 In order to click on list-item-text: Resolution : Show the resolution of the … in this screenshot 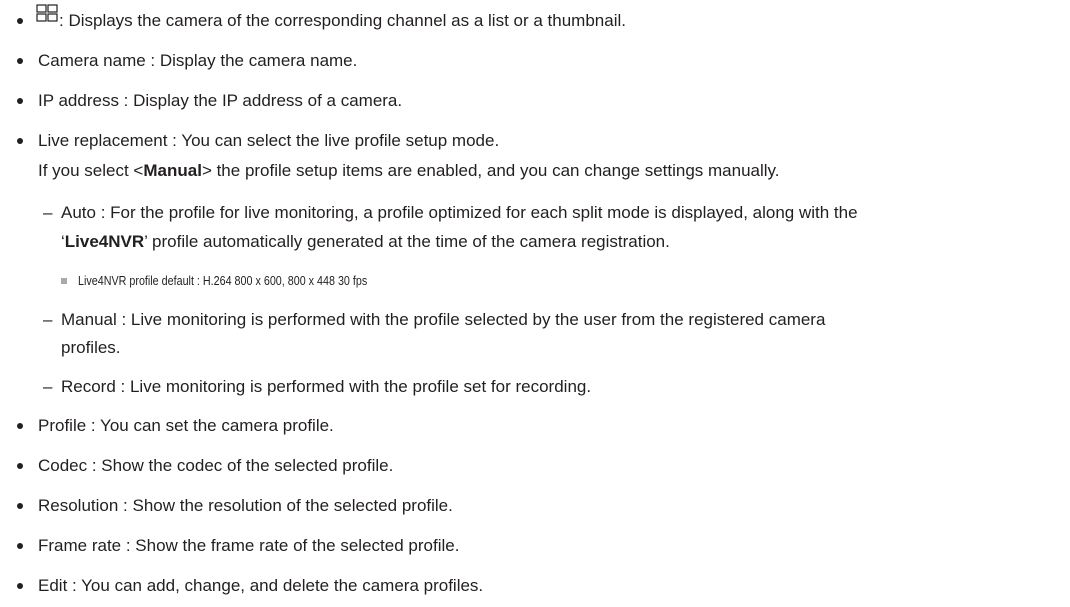, I will do `click(245, 505)`.